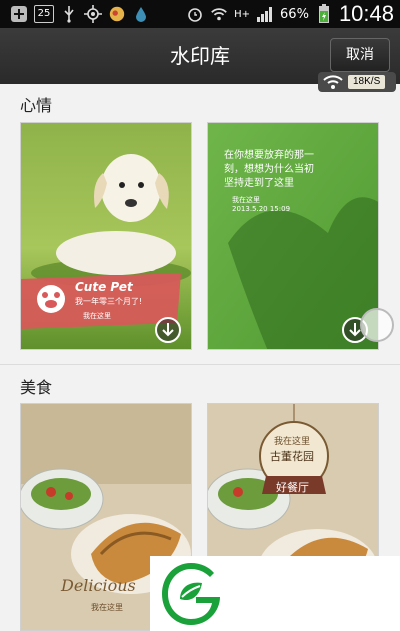 Image resolution: width=400 pixels, height=631 pixels. Describe the element at coordinates (366, 13) in the screenshot. I see `clock: 10:48` at that location.